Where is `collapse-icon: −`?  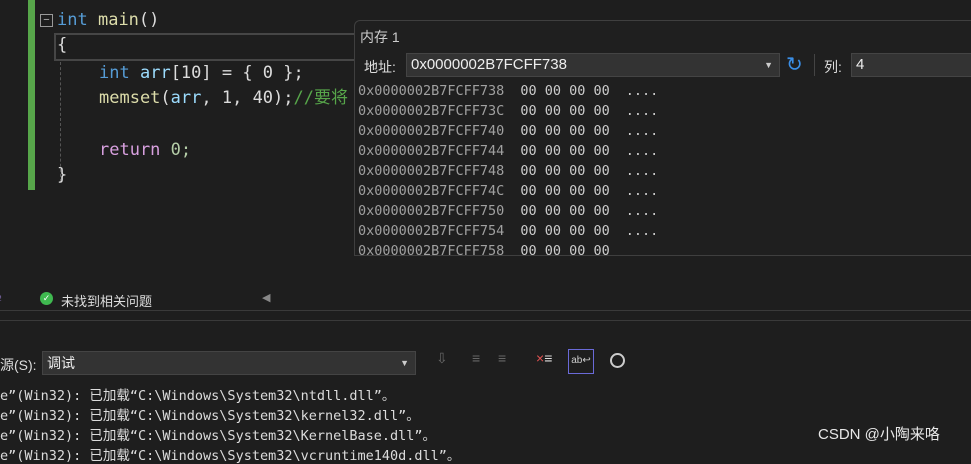 collapse-icon: − is located at coordinates (46, 20).